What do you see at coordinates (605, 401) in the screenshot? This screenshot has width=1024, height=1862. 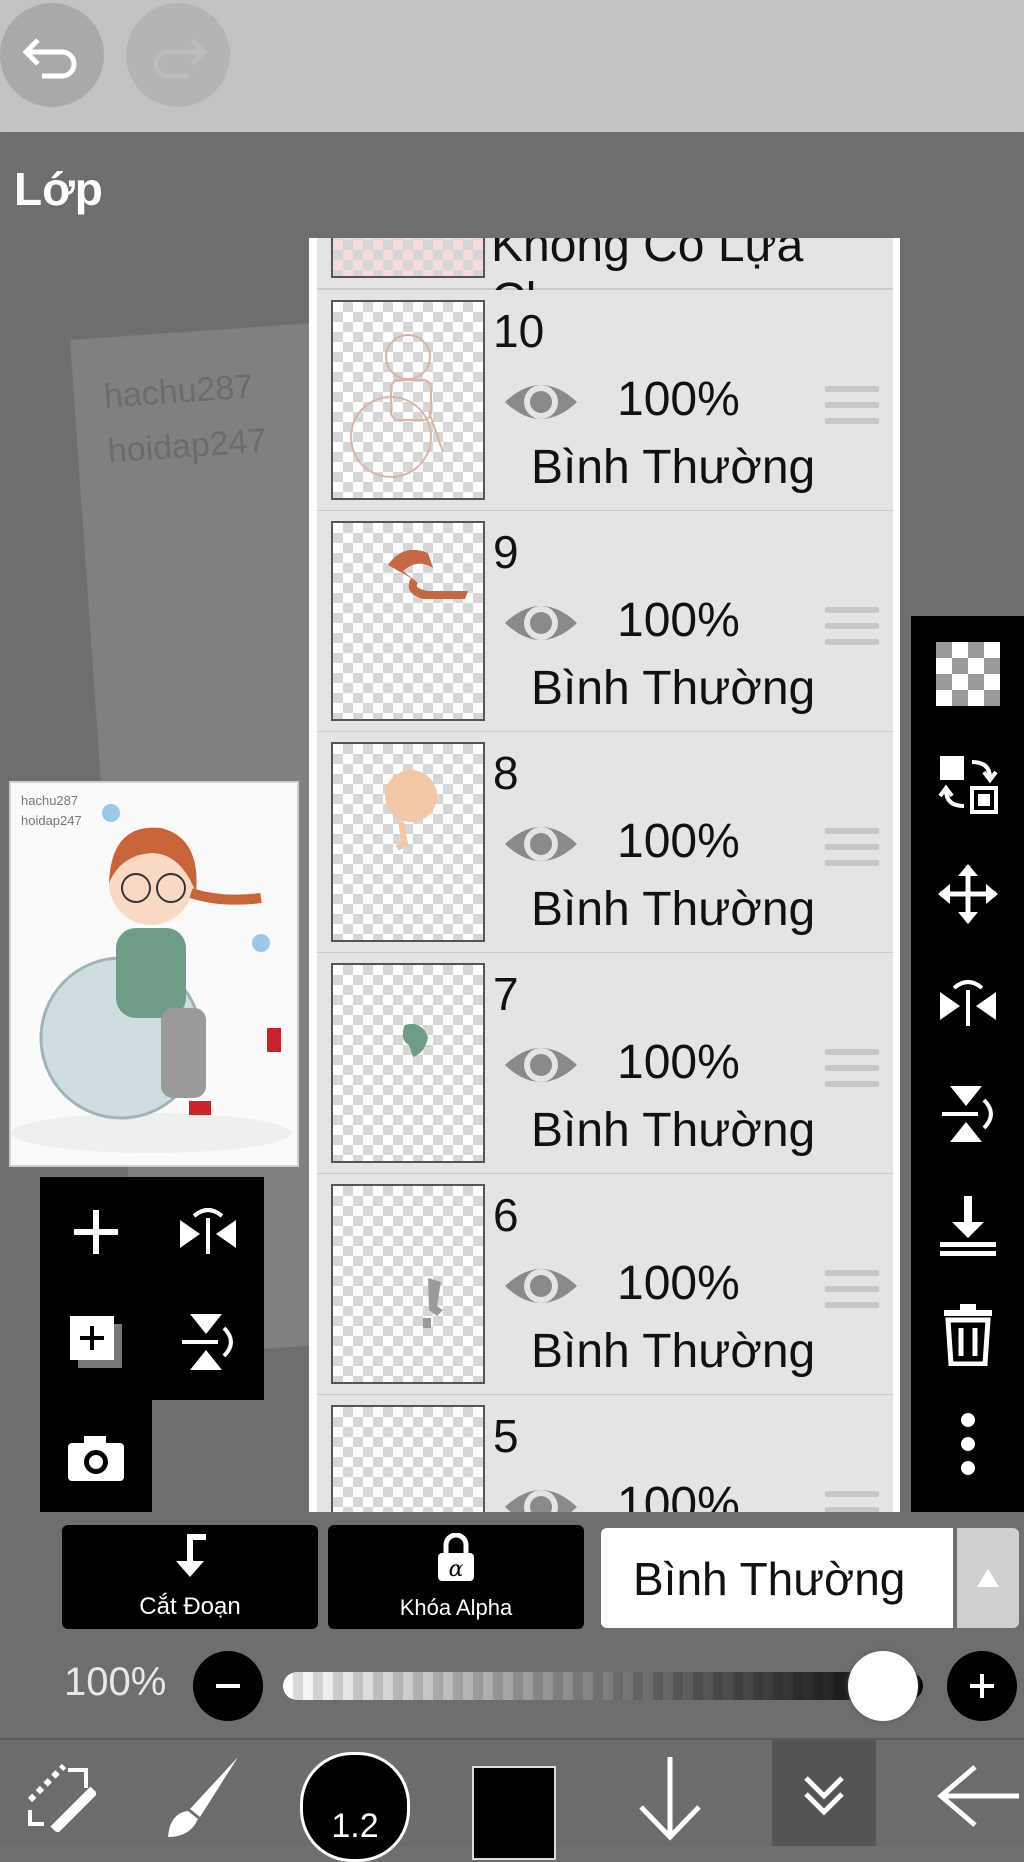 I see `layer-row-10: 10 100% Bình Thường` at bounding box center [605, 401].